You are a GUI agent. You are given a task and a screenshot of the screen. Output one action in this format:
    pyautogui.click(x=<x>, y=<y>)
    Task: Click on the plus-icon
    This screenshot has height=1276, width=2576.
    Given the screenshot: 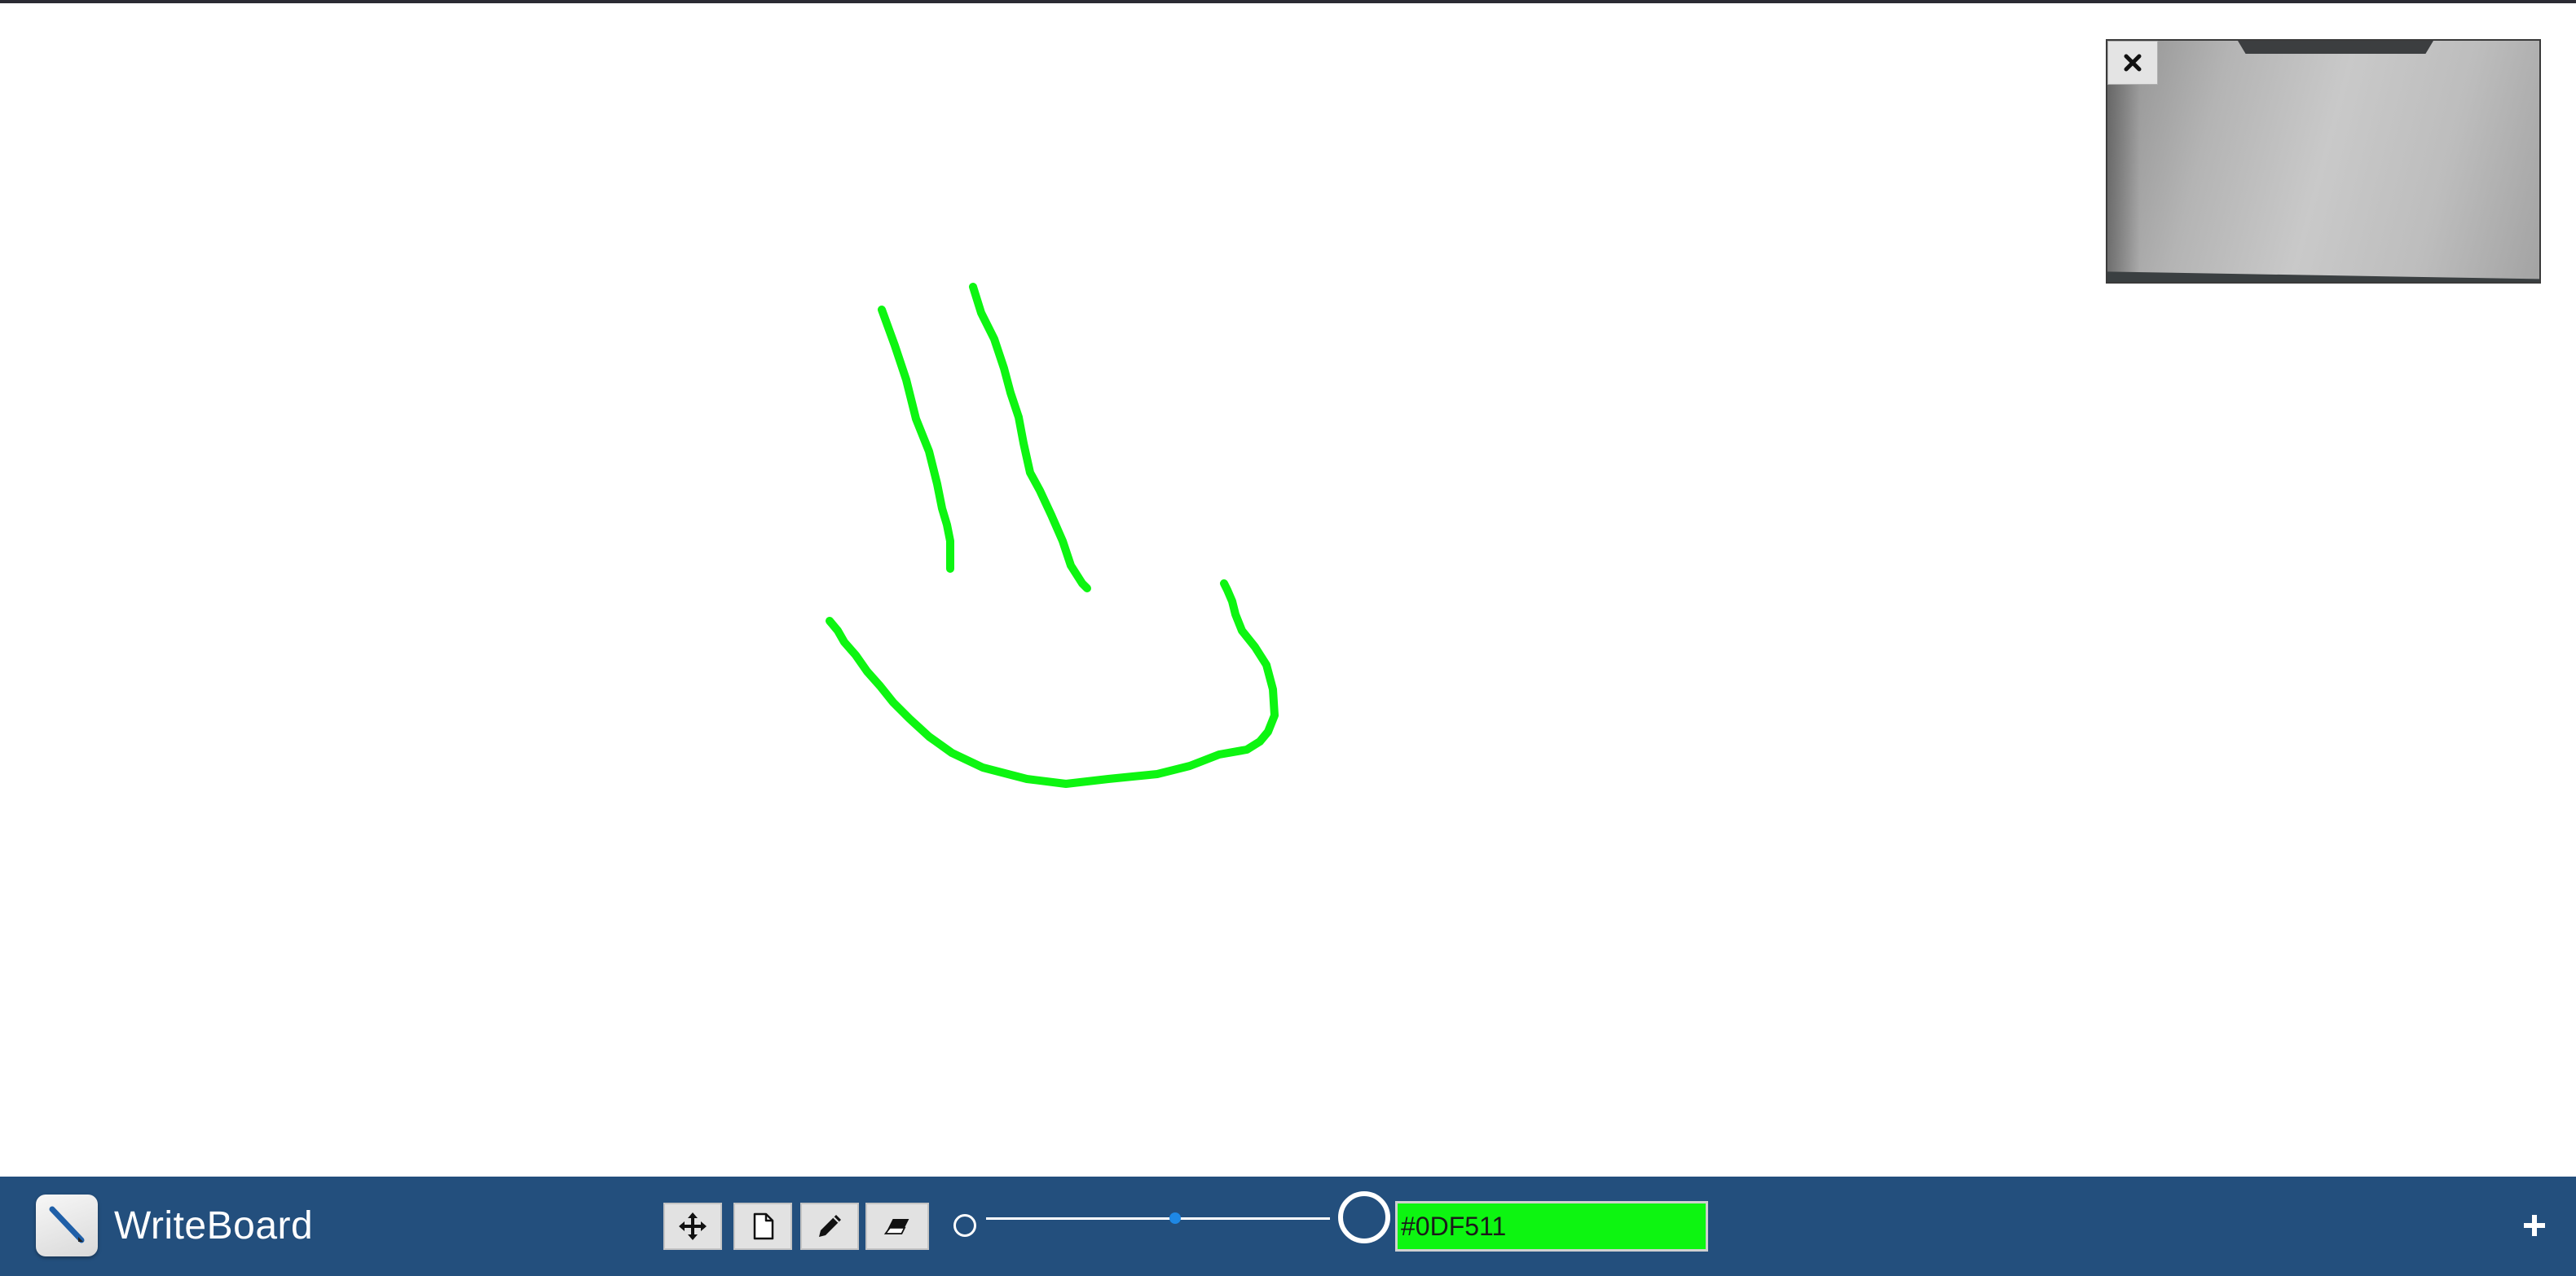 What is the action you would take?
    pyautogui.click(x=2535, y=1225)
    